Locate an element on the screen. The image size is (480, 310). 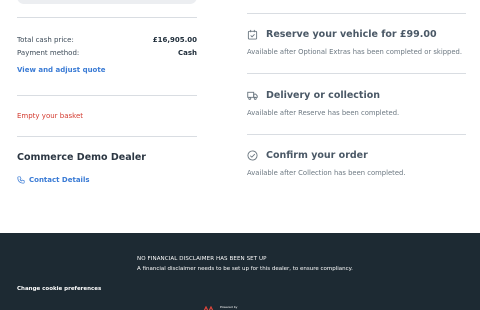
delivery-truck-icon is located at coordinates (252, 95).